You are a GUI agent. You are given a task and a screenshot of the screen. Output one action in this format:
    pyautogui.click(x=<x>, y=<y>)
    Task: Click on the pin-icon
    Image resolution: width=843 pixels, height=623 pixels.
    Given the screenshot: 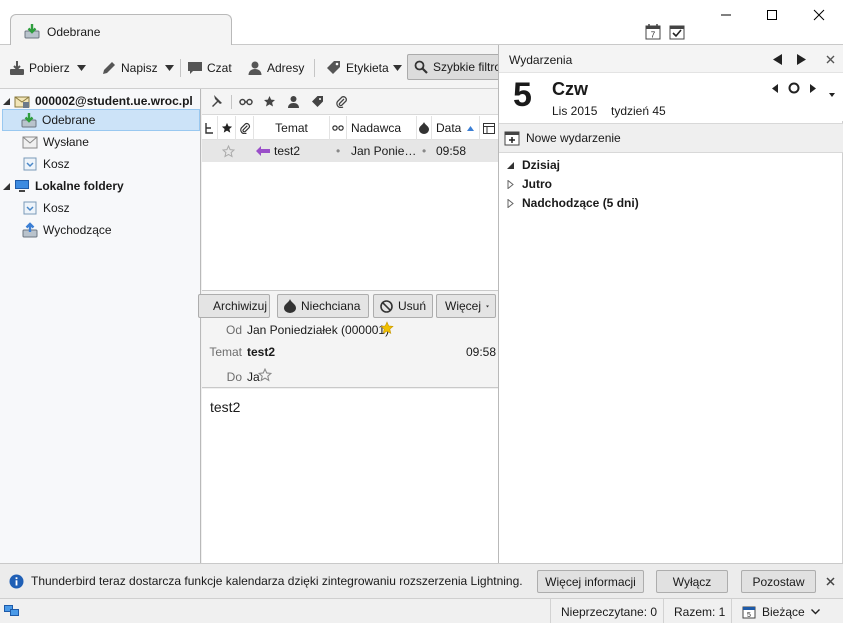 What is the action you would take?
    pyautogui.click(x=216, y=101)
    